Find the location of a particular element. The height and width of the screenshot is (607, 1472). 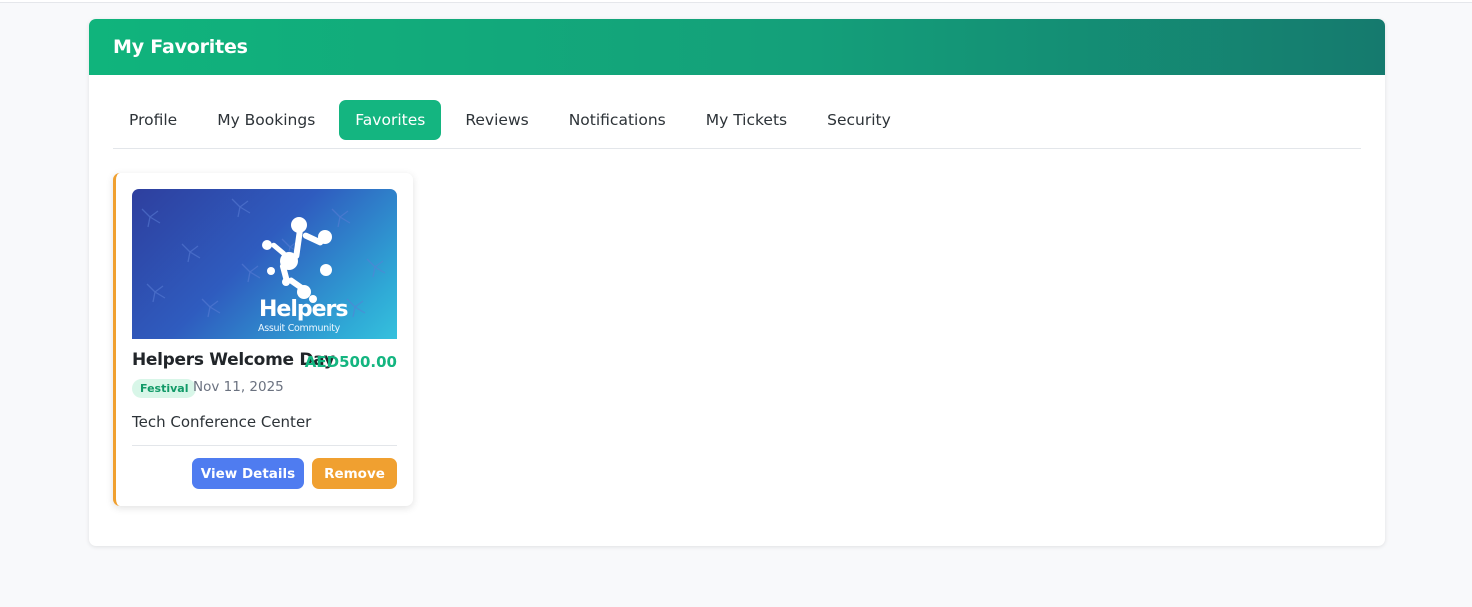

tab-profile: Profile is located at coordinates (153, 120).